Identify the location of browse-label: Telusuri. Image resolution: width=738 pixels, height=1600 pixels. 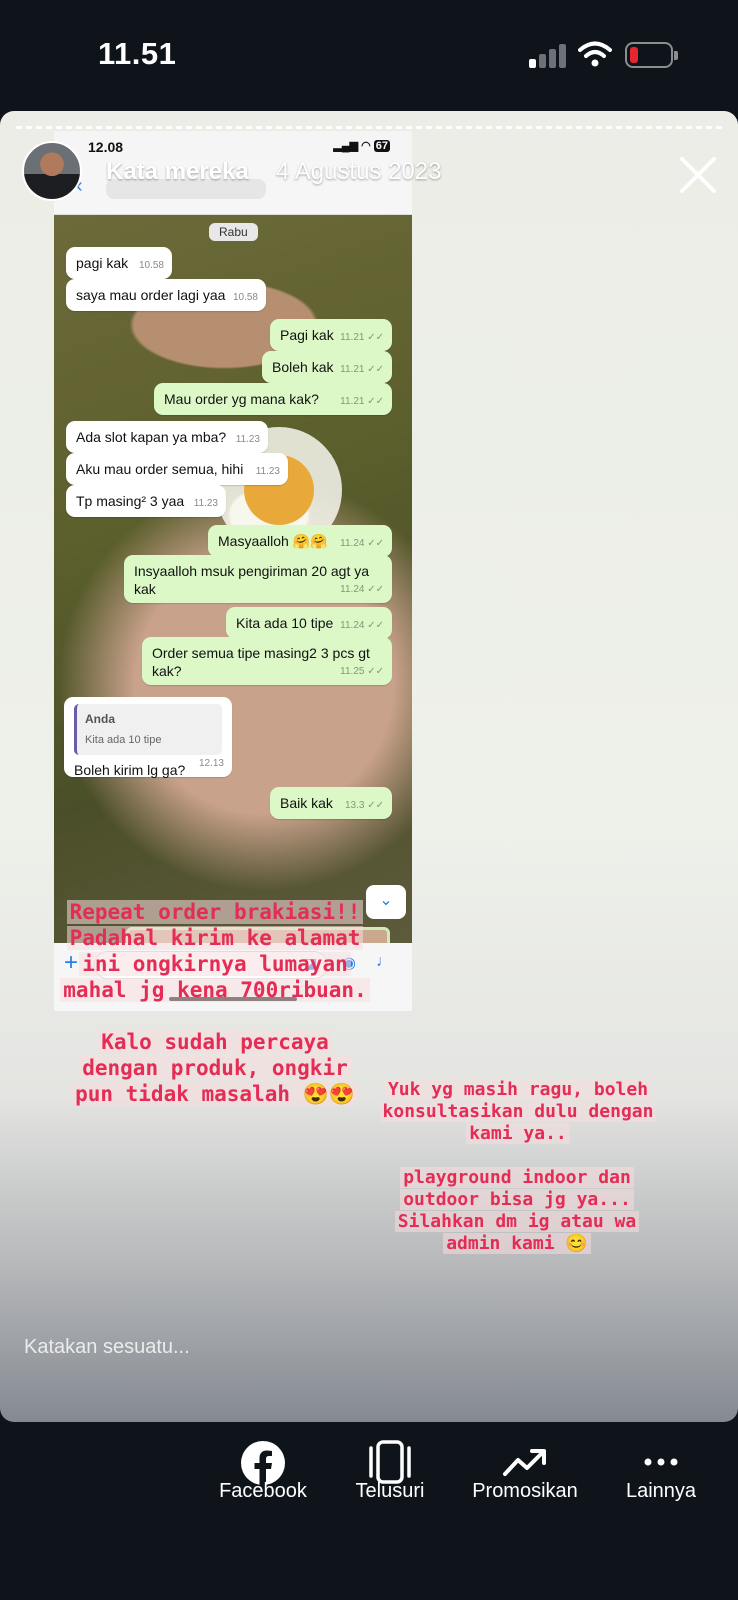
(390, 1491).